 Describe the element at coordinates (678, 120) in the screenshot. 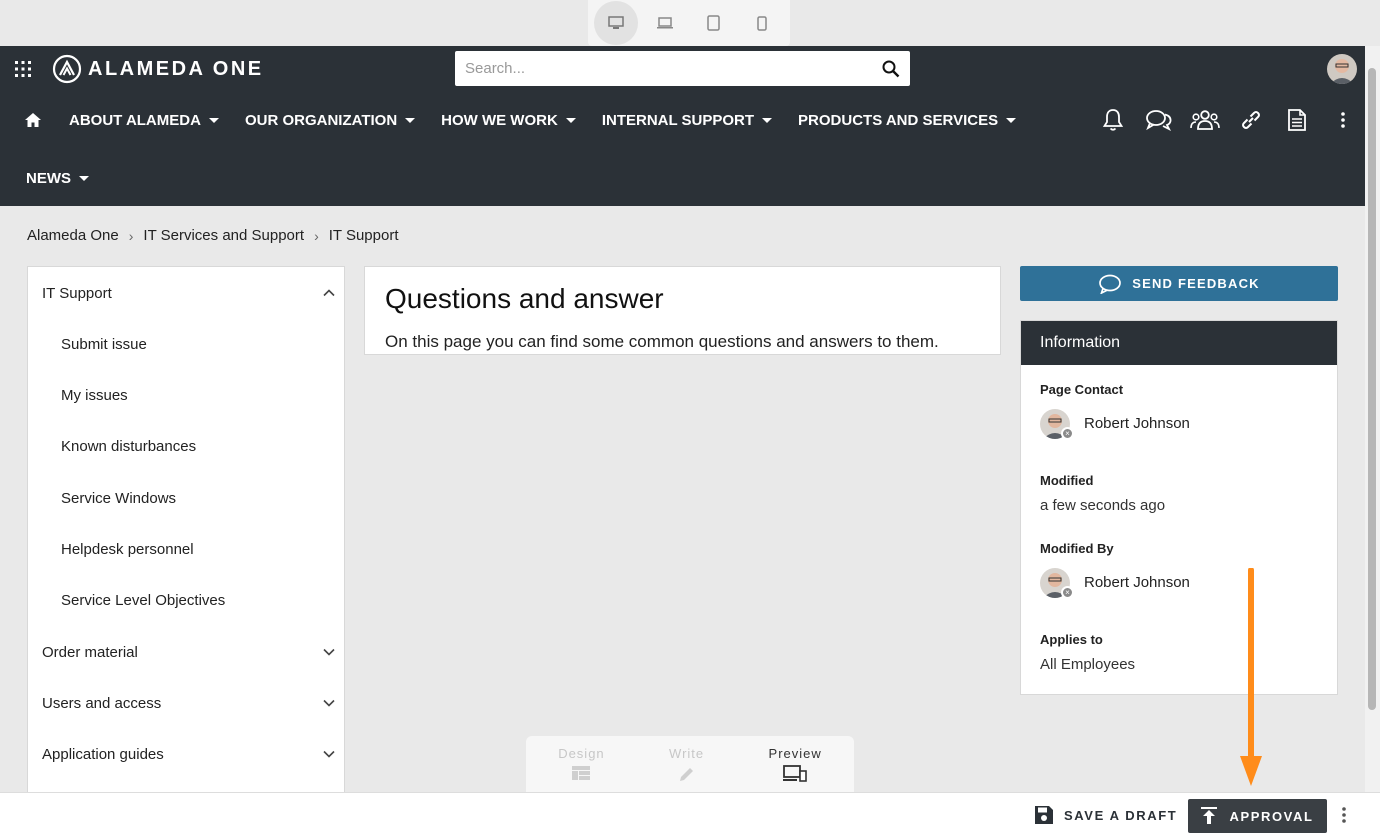

I see `nav-label: INTERNAL SUPPORT` at that location.